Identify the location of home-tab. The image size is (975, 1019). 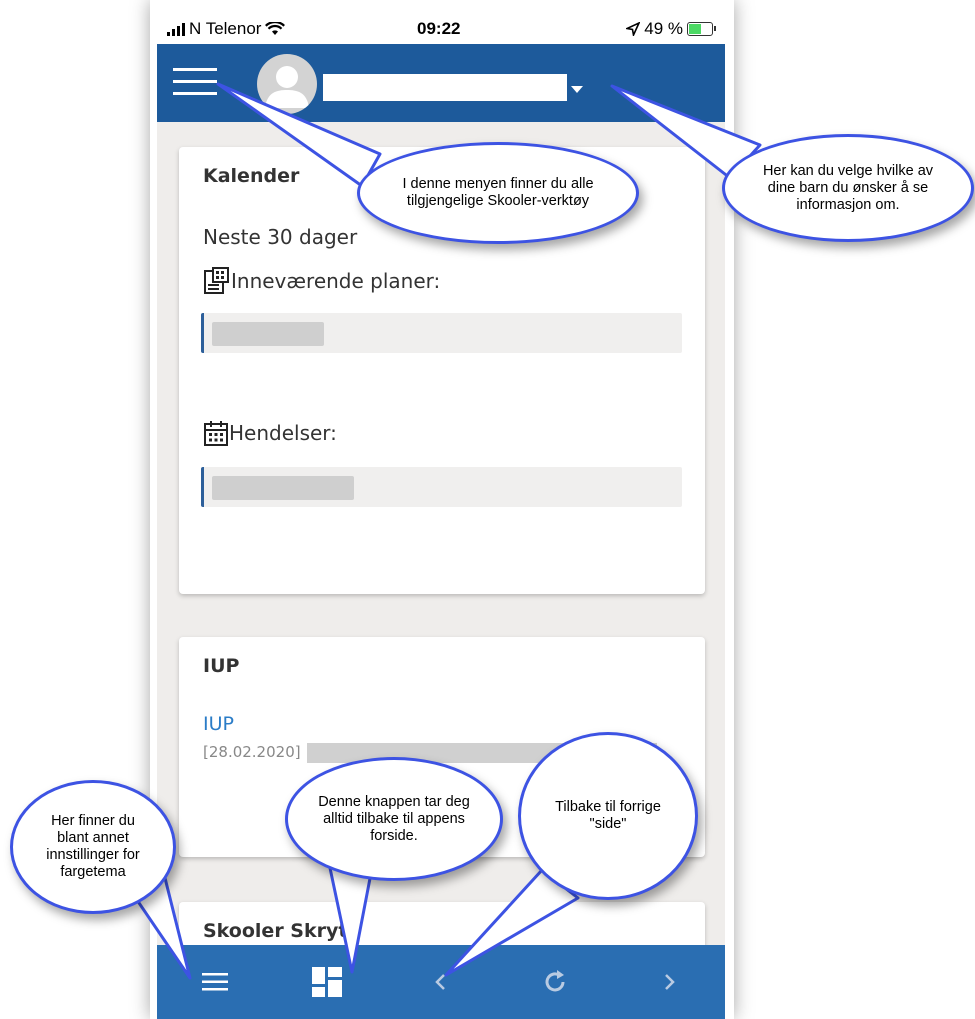
(327, 982).